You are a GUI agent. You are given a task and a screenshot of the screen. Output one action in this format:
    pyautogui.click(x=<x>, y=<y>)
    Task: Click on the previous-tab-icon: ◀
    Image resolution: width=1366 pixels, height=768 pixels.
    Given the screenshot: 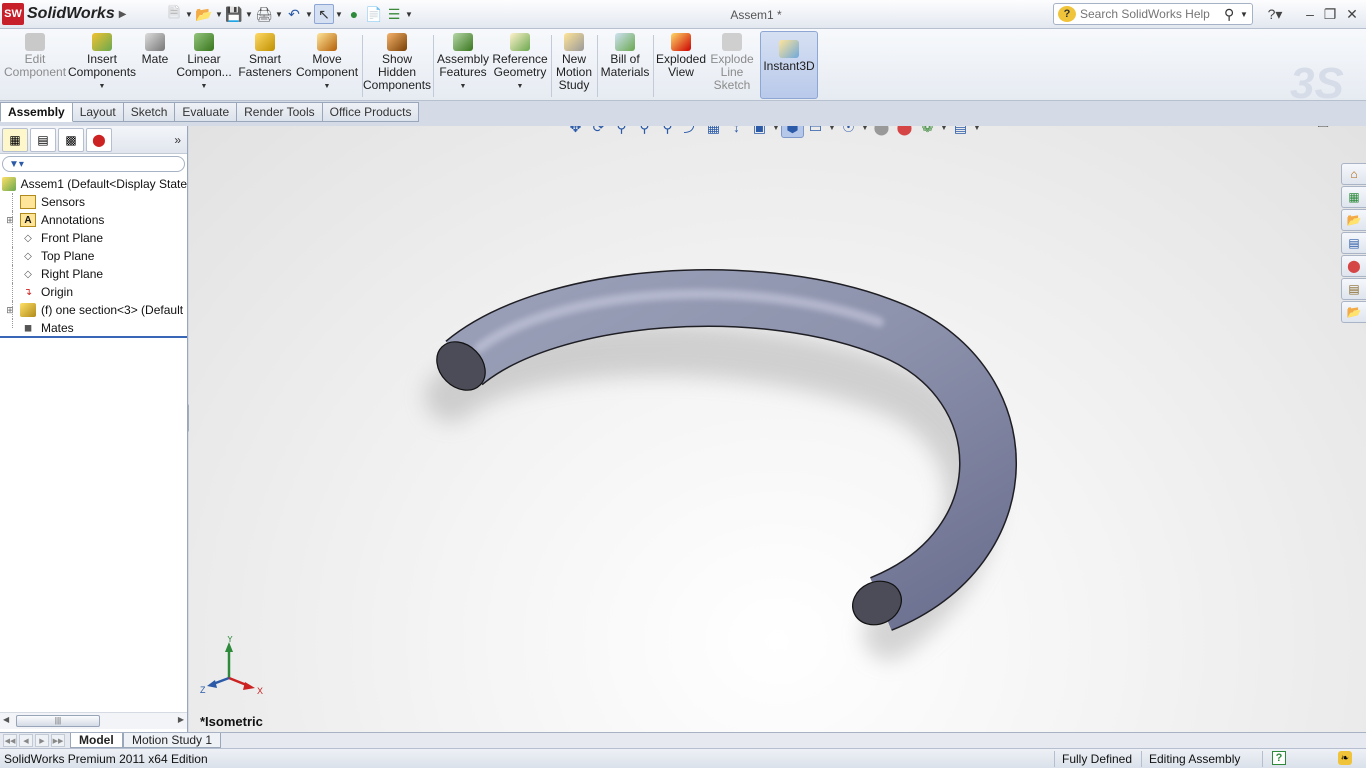 What is the action you would take?
    pyautogui.click(x=26, y=740)
    